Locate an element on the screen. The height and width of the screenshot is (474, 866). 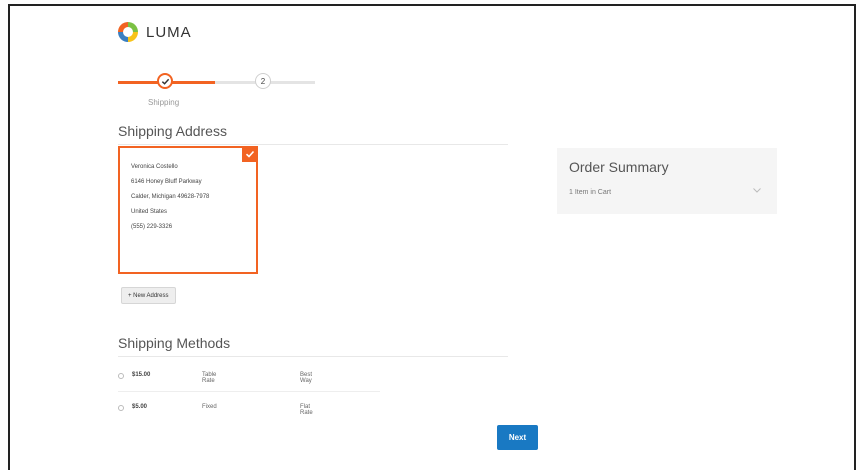
step-shipping-indicator is located at coordinates (165, 81).